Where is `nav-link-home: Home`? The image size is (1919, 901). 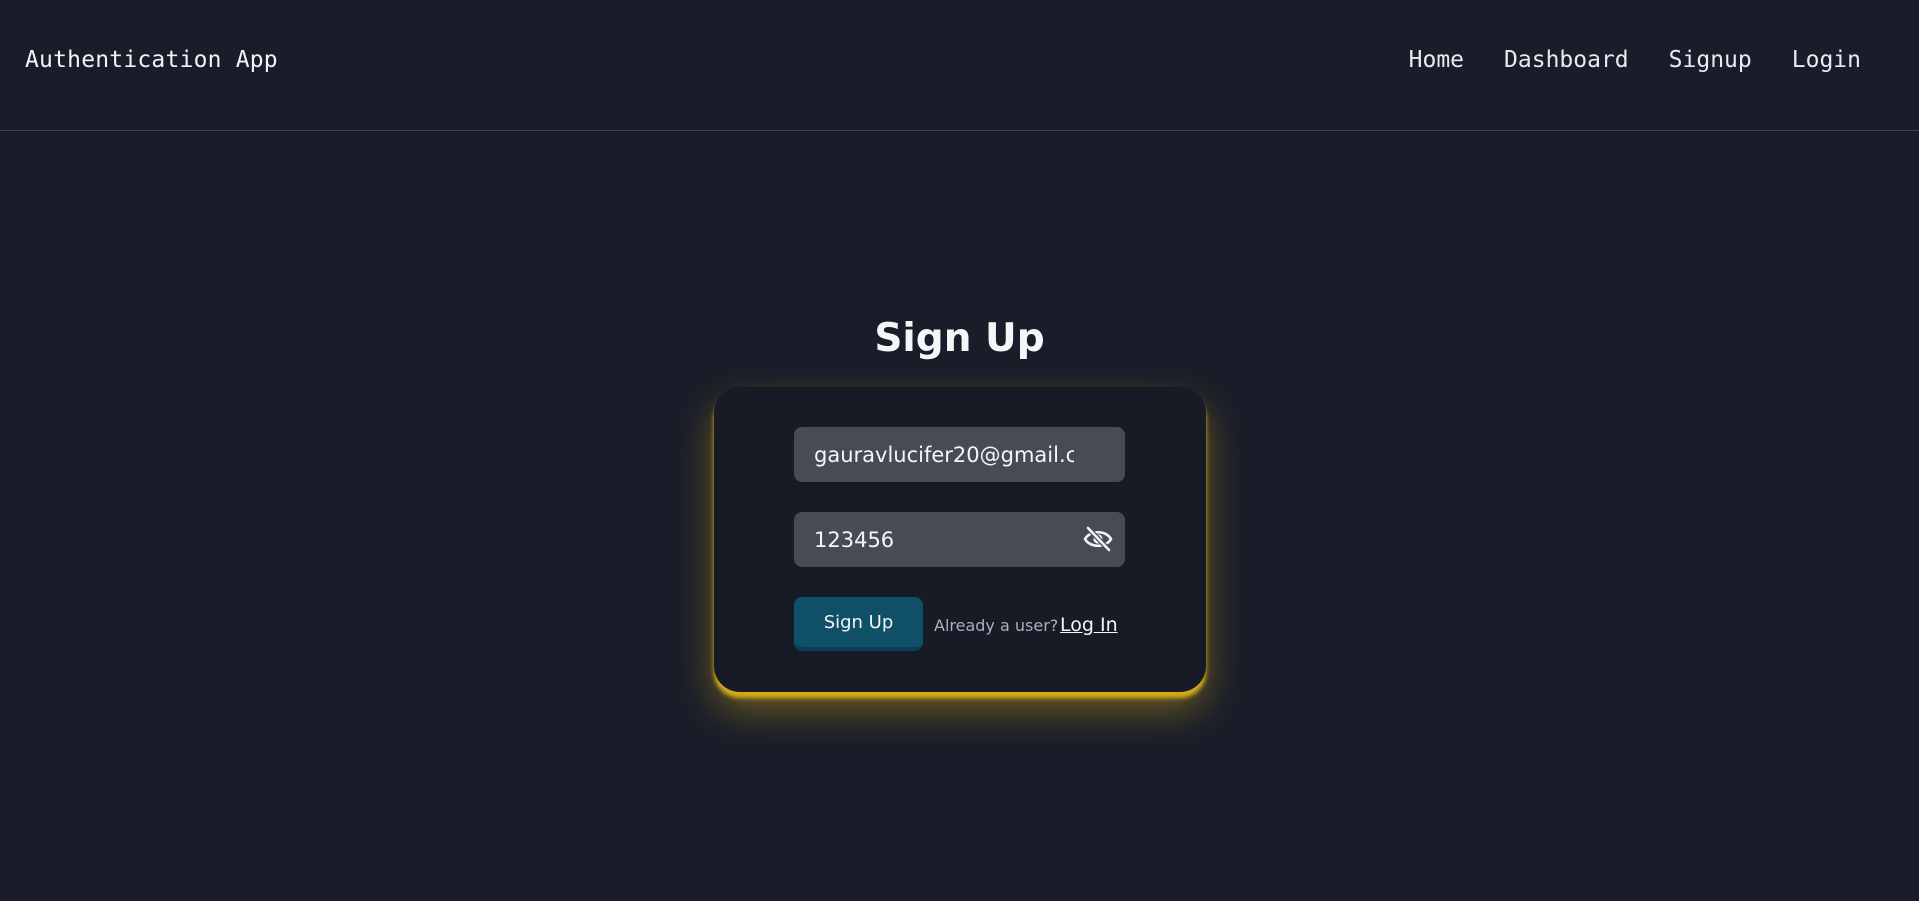
nav-link-home: Home is located at coordinates (1436, 60).